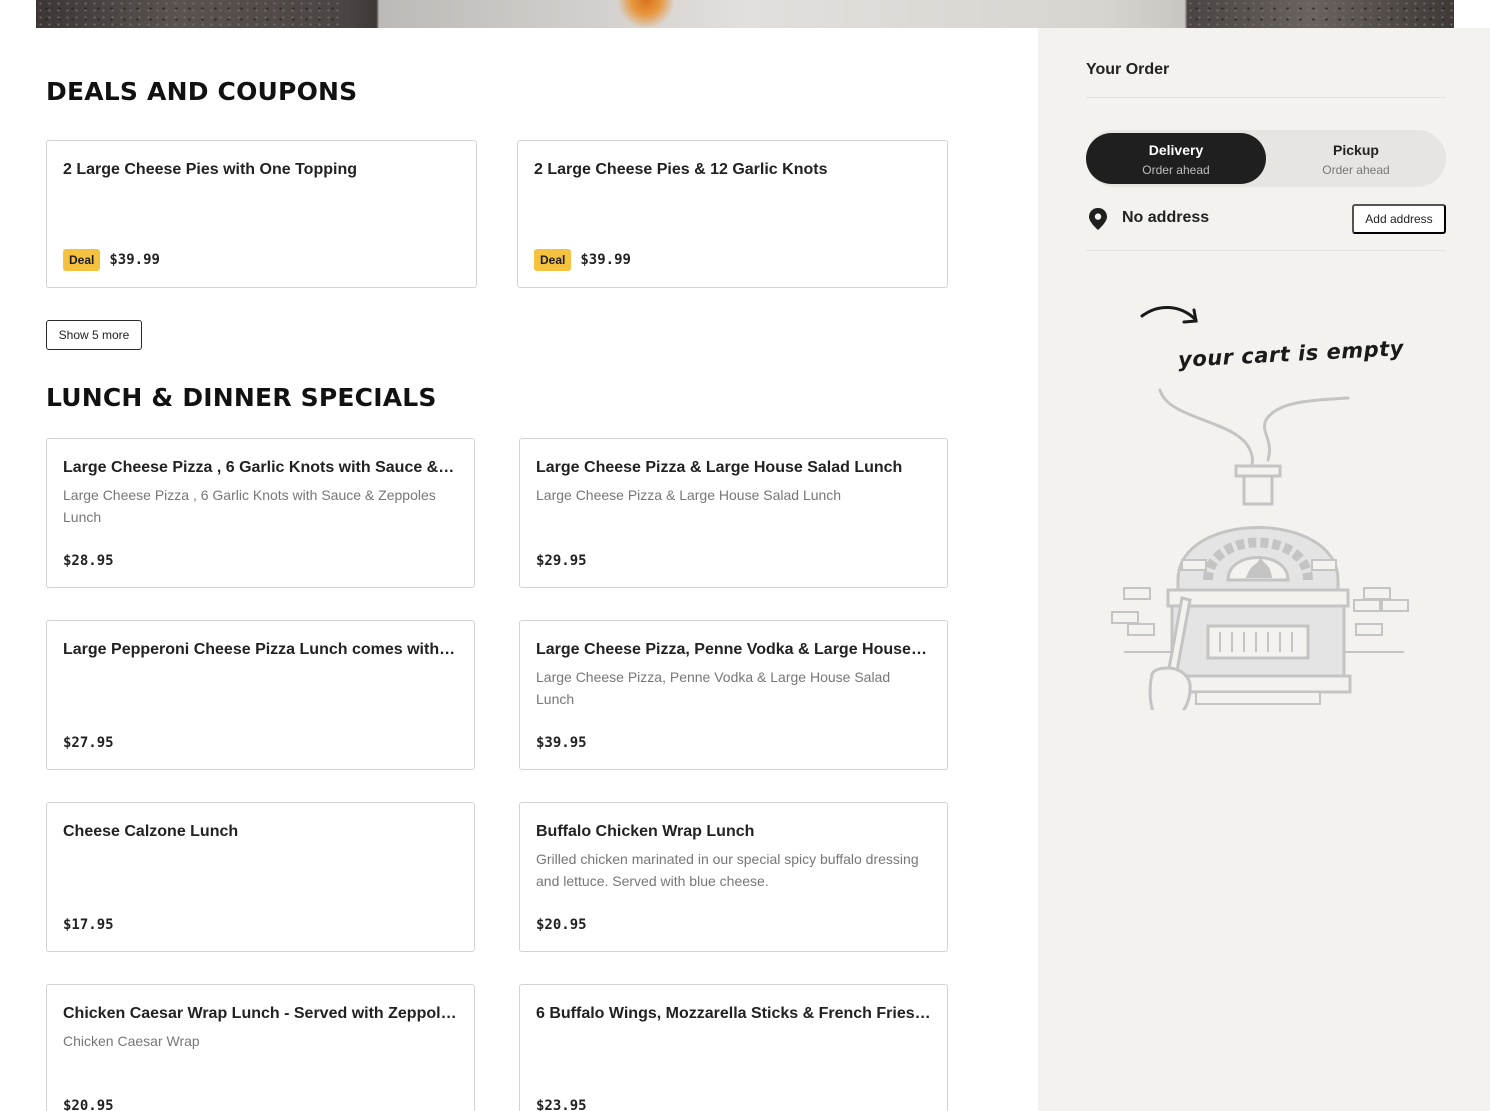  What do you see at coordinates (1266, 250) in the screenshot?
I see `address-divider` at bounding box center [1266, 250].